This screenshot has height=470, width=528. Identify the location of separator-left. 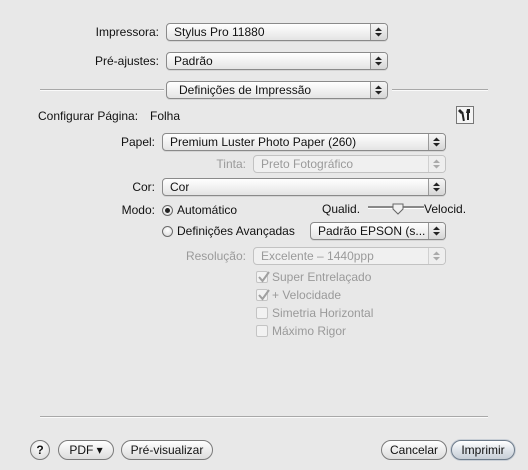
(102, 90).